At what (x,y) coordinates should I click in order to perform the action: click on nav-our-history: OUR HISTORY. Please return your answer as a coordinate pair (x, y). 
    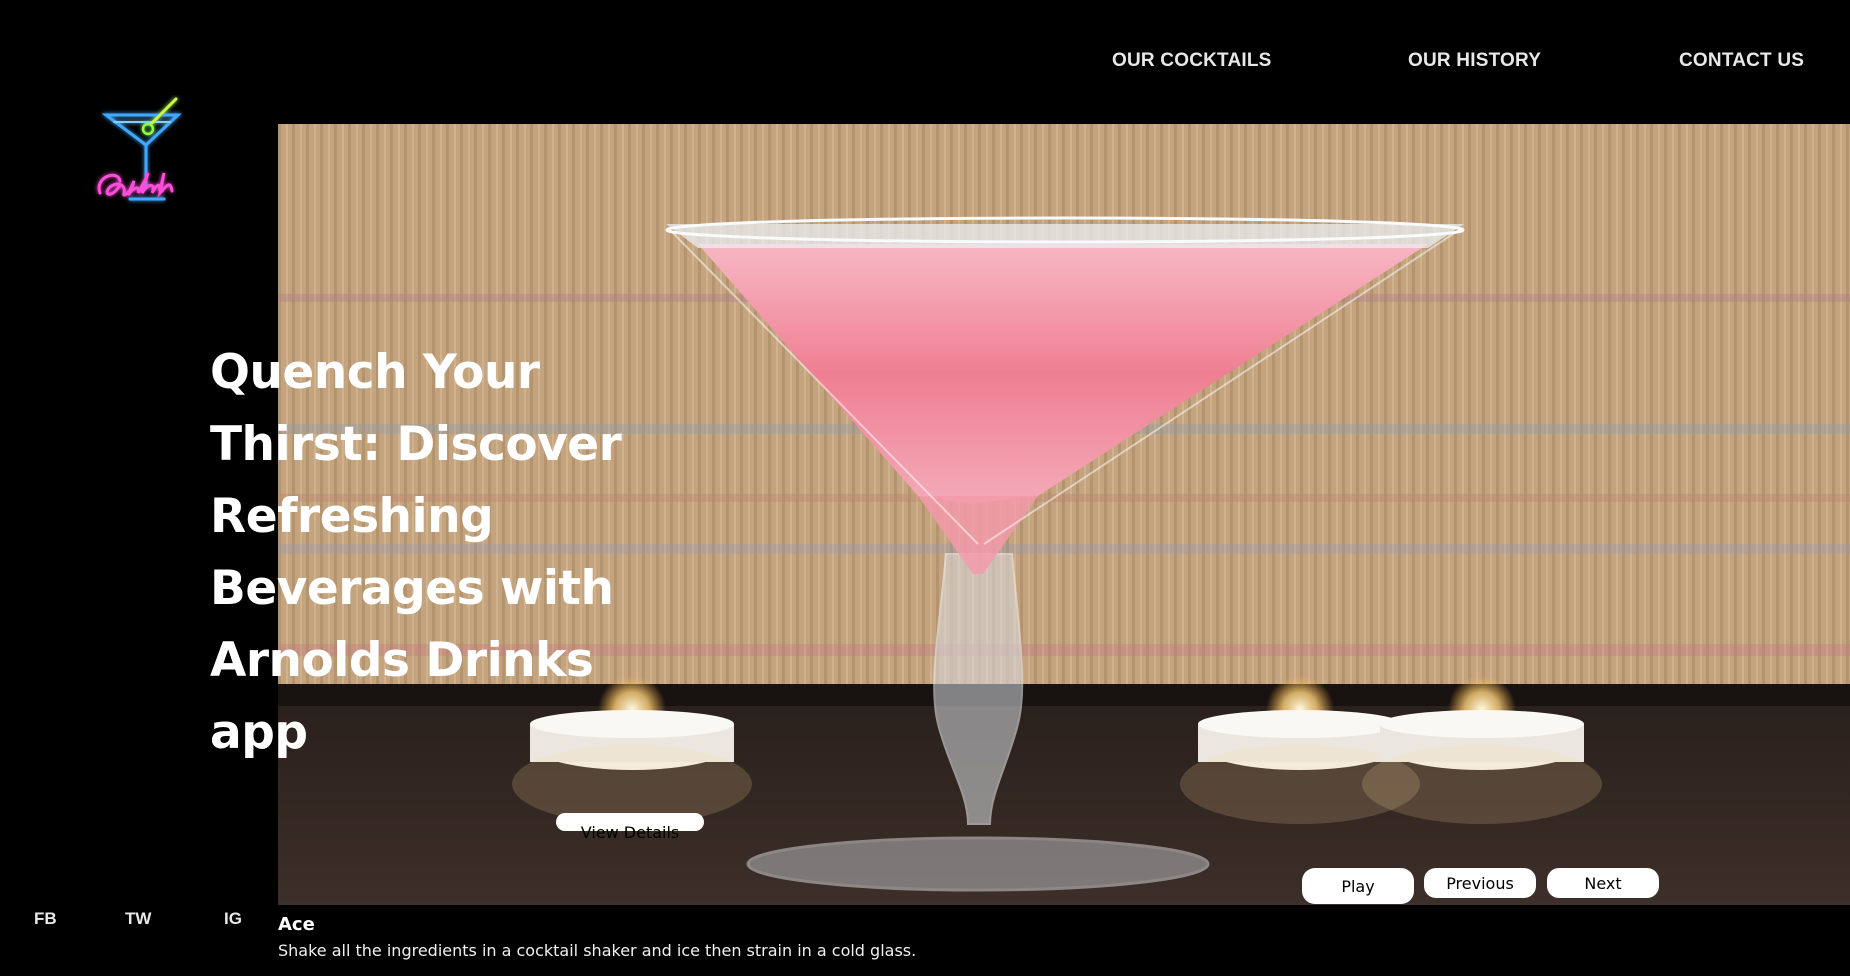
    Looking at the image, I should click on (1474, 61).